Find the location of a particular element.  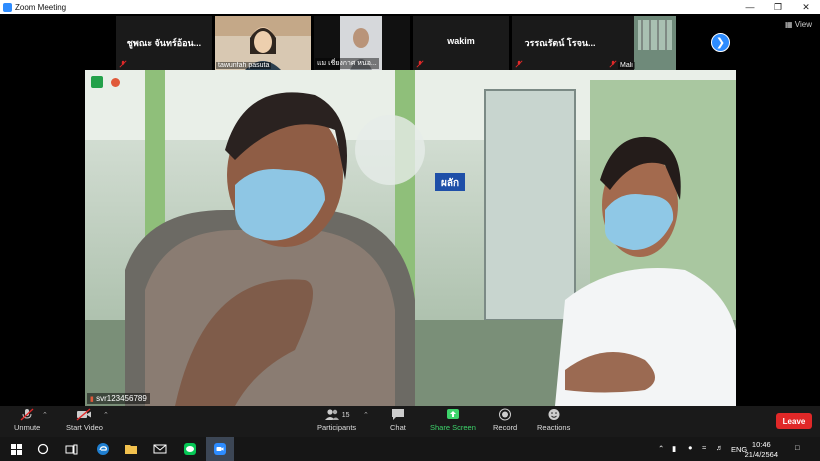

signal-strength-icon: ▮ is located at coordinates (92, 399).